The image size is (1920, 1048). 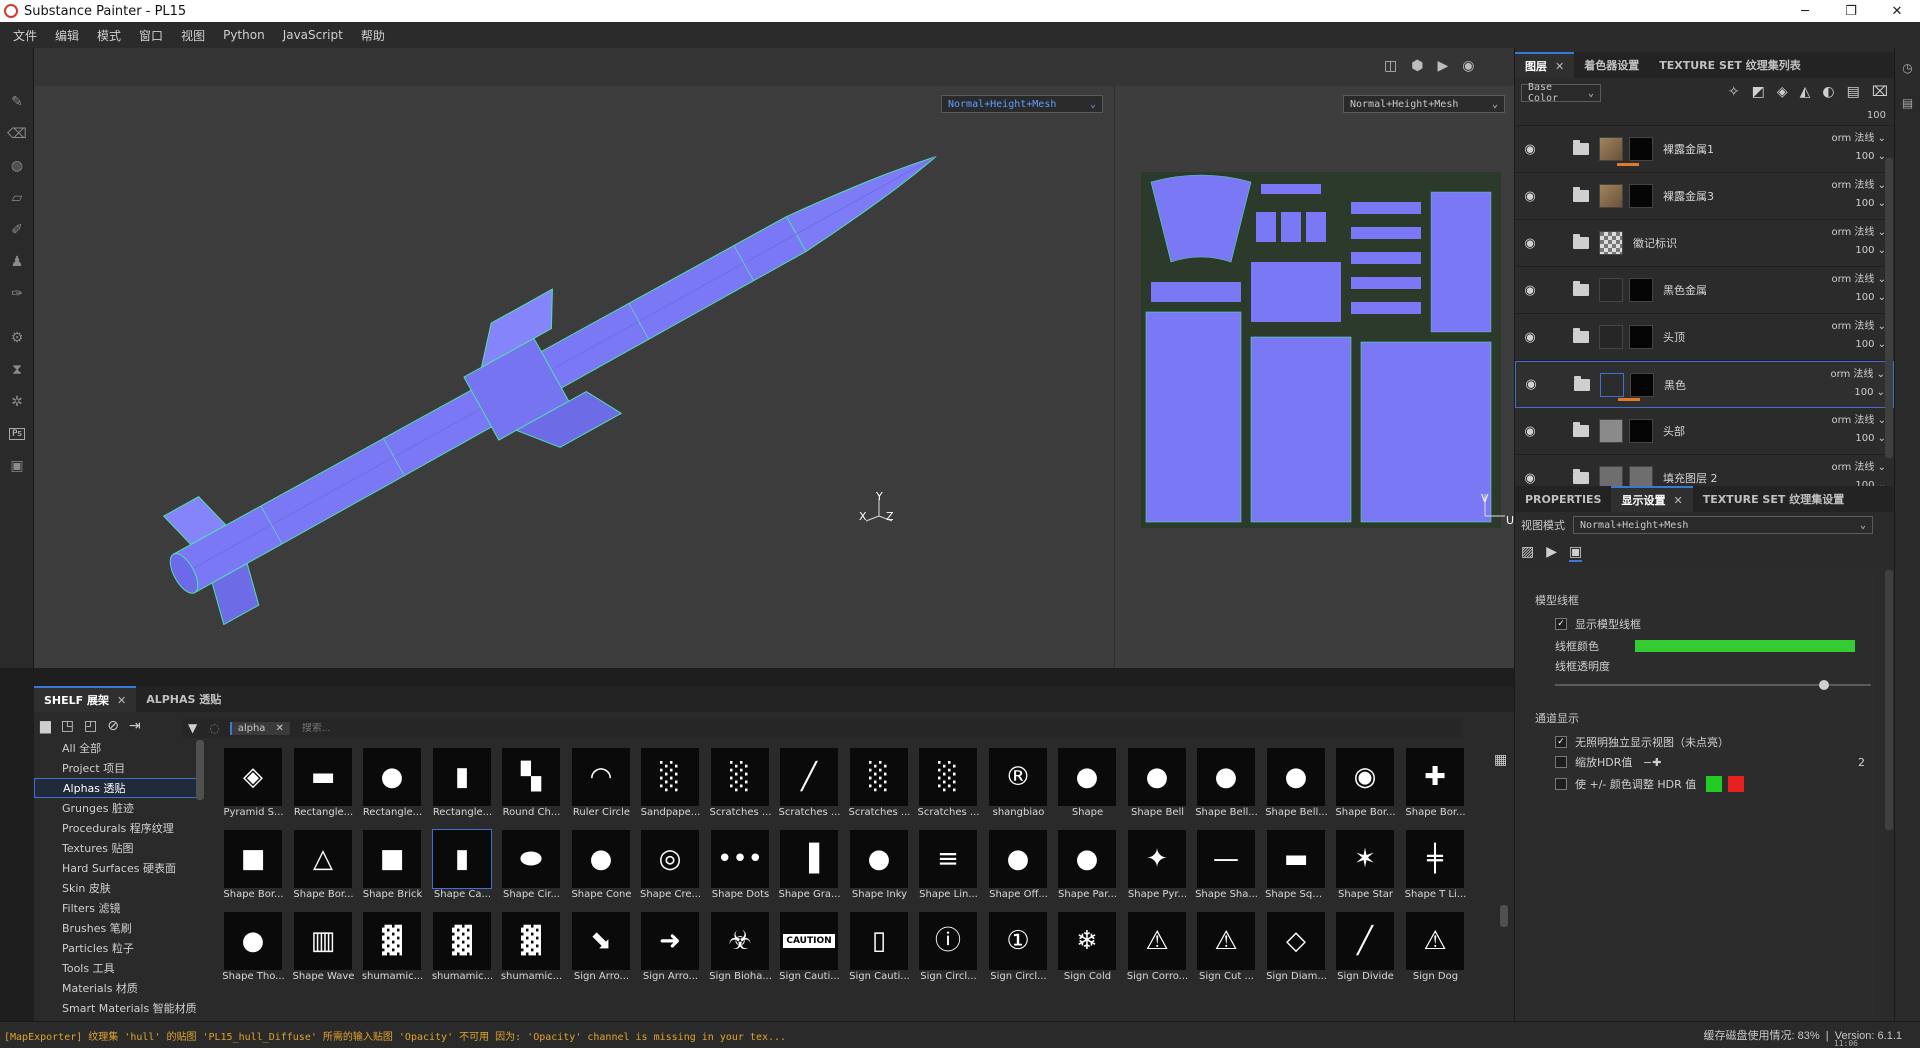 I want to click on smudge-icon: ✐, so click(x=17, y=230).